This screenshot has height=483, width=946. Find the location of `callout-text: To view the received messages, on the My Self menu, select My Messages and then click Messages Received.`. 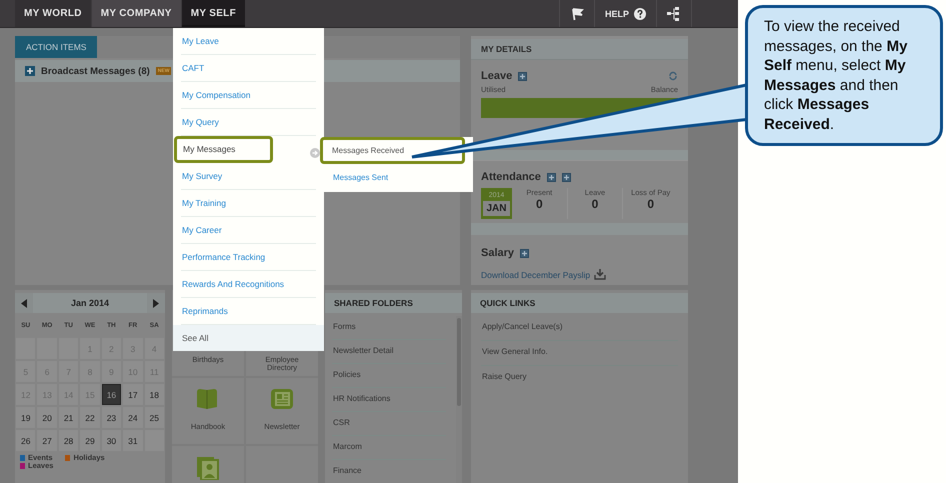

callout-text: To view the received messages, on the My Self menu, select My Messages and then click Messages Received. is located at coordinates (844, 75).